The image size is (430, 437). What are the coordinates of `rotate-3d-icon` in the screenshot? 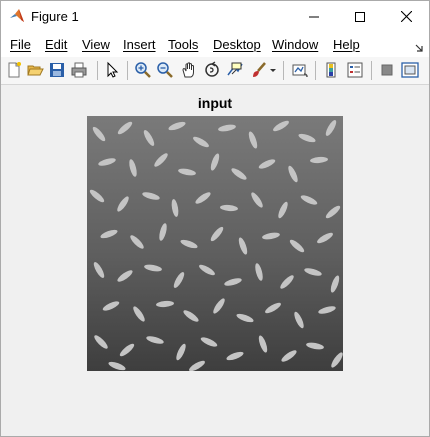 It's located at (212, 70).